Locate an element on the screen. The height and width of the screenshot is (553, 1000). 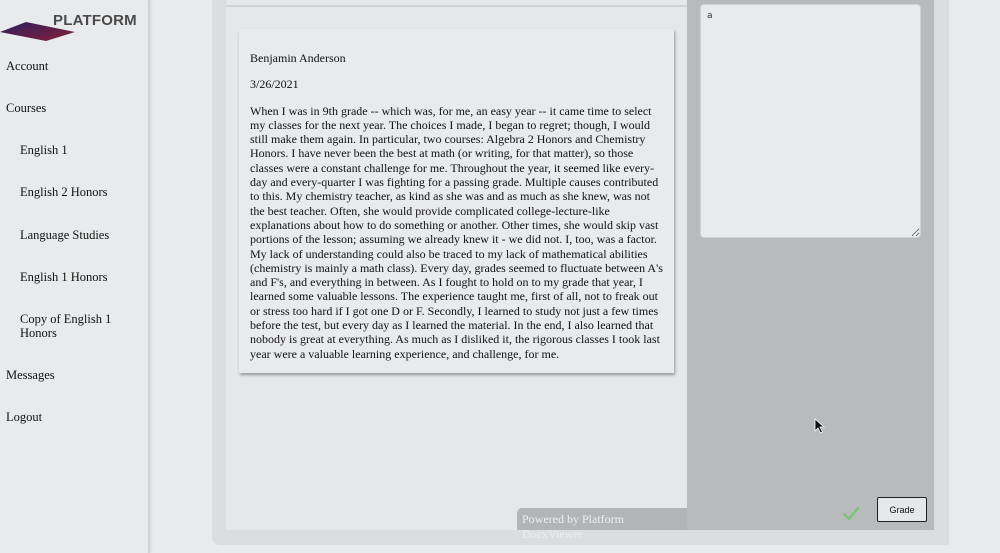
sidebar-item-language-studies: Language Studies is located at coordinates (75, 235).